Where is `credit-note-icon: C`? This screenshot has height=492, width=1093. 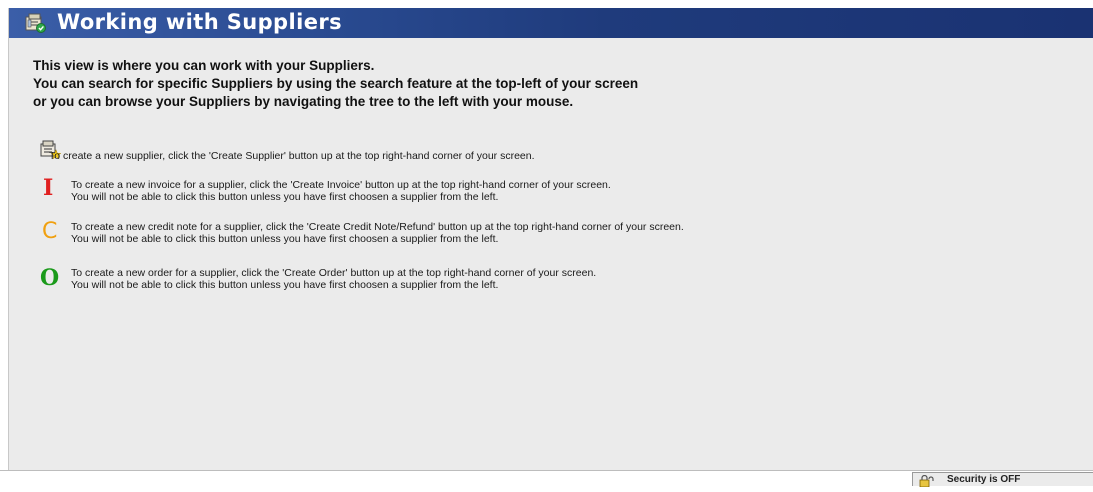
credit-note-icon: C is located at coordinates (50, 231).